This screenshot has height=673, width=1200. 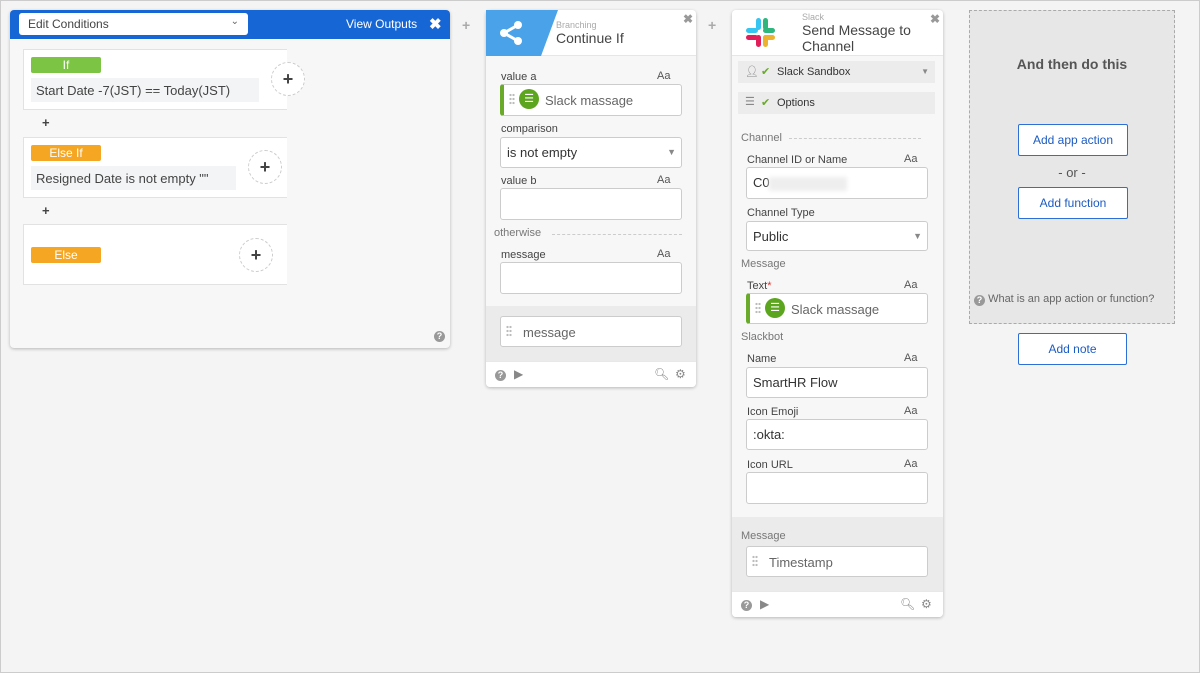 What do you see at coordinates (529, 129) in the screenshot?
I see `comparison-label: comparison` at bounding box center [529, 129].